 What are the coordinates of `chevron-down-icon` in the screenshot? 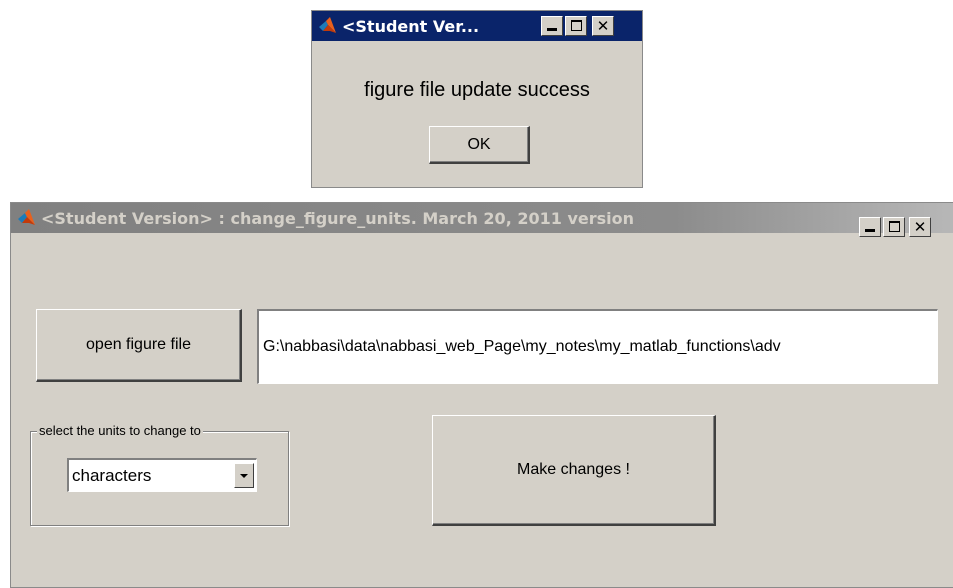 It's located at (244, 476).